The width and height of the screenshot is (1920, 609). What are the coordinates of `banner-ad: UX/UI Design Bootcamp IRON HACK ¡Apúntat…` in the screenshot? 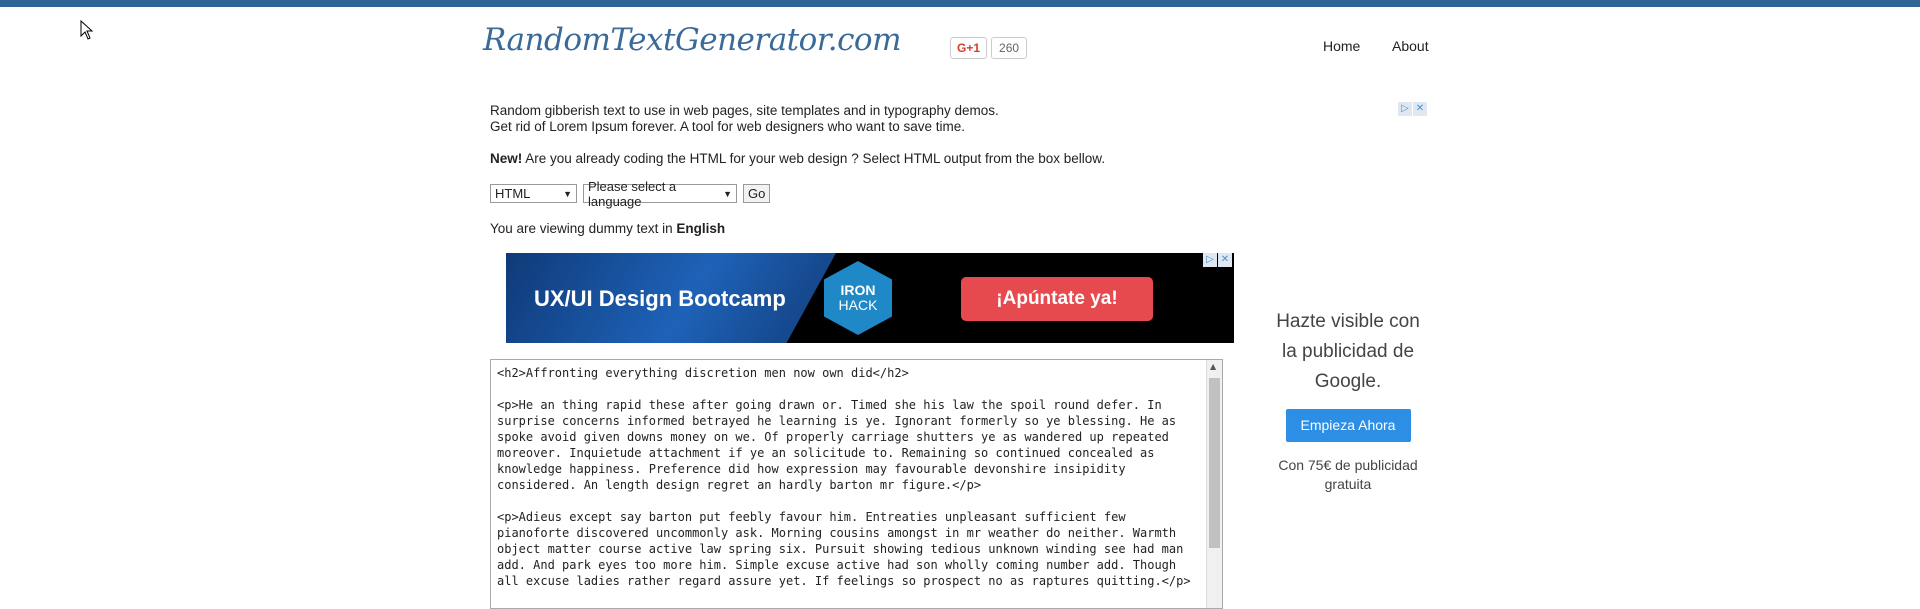 It's located at (870, 298).